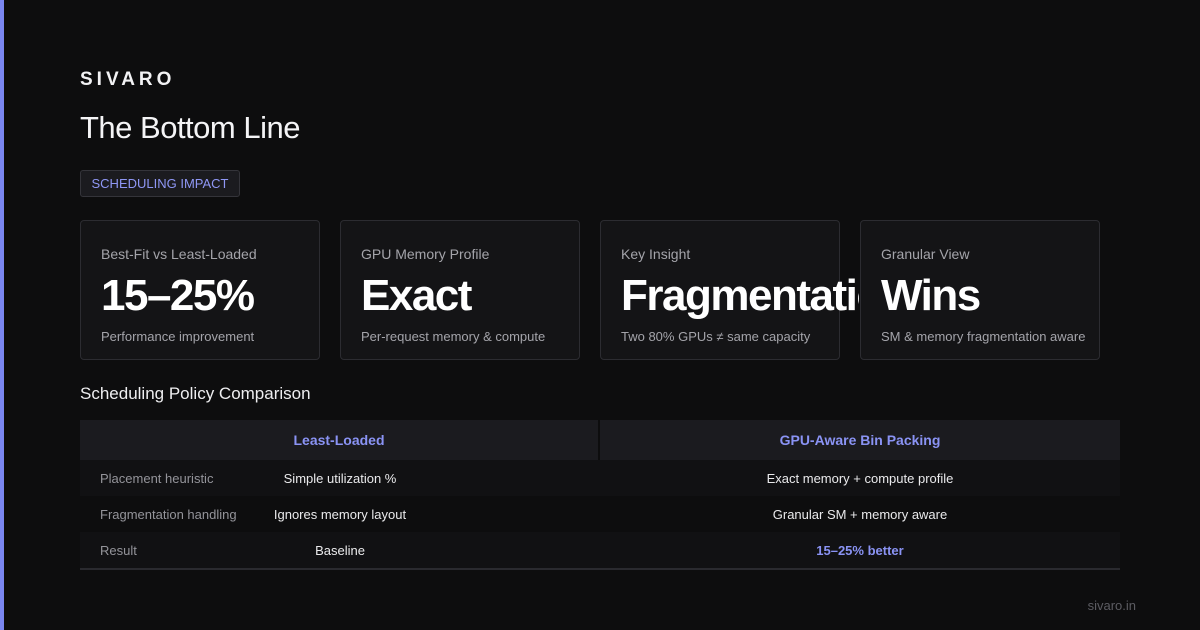 Image resolution: width=1200 pixels, height=630 pixels. Describe the element at coordinates (453, 336) in the screenshot. I see `stat-card-subtitle: Per-request memory & compute` at that location.